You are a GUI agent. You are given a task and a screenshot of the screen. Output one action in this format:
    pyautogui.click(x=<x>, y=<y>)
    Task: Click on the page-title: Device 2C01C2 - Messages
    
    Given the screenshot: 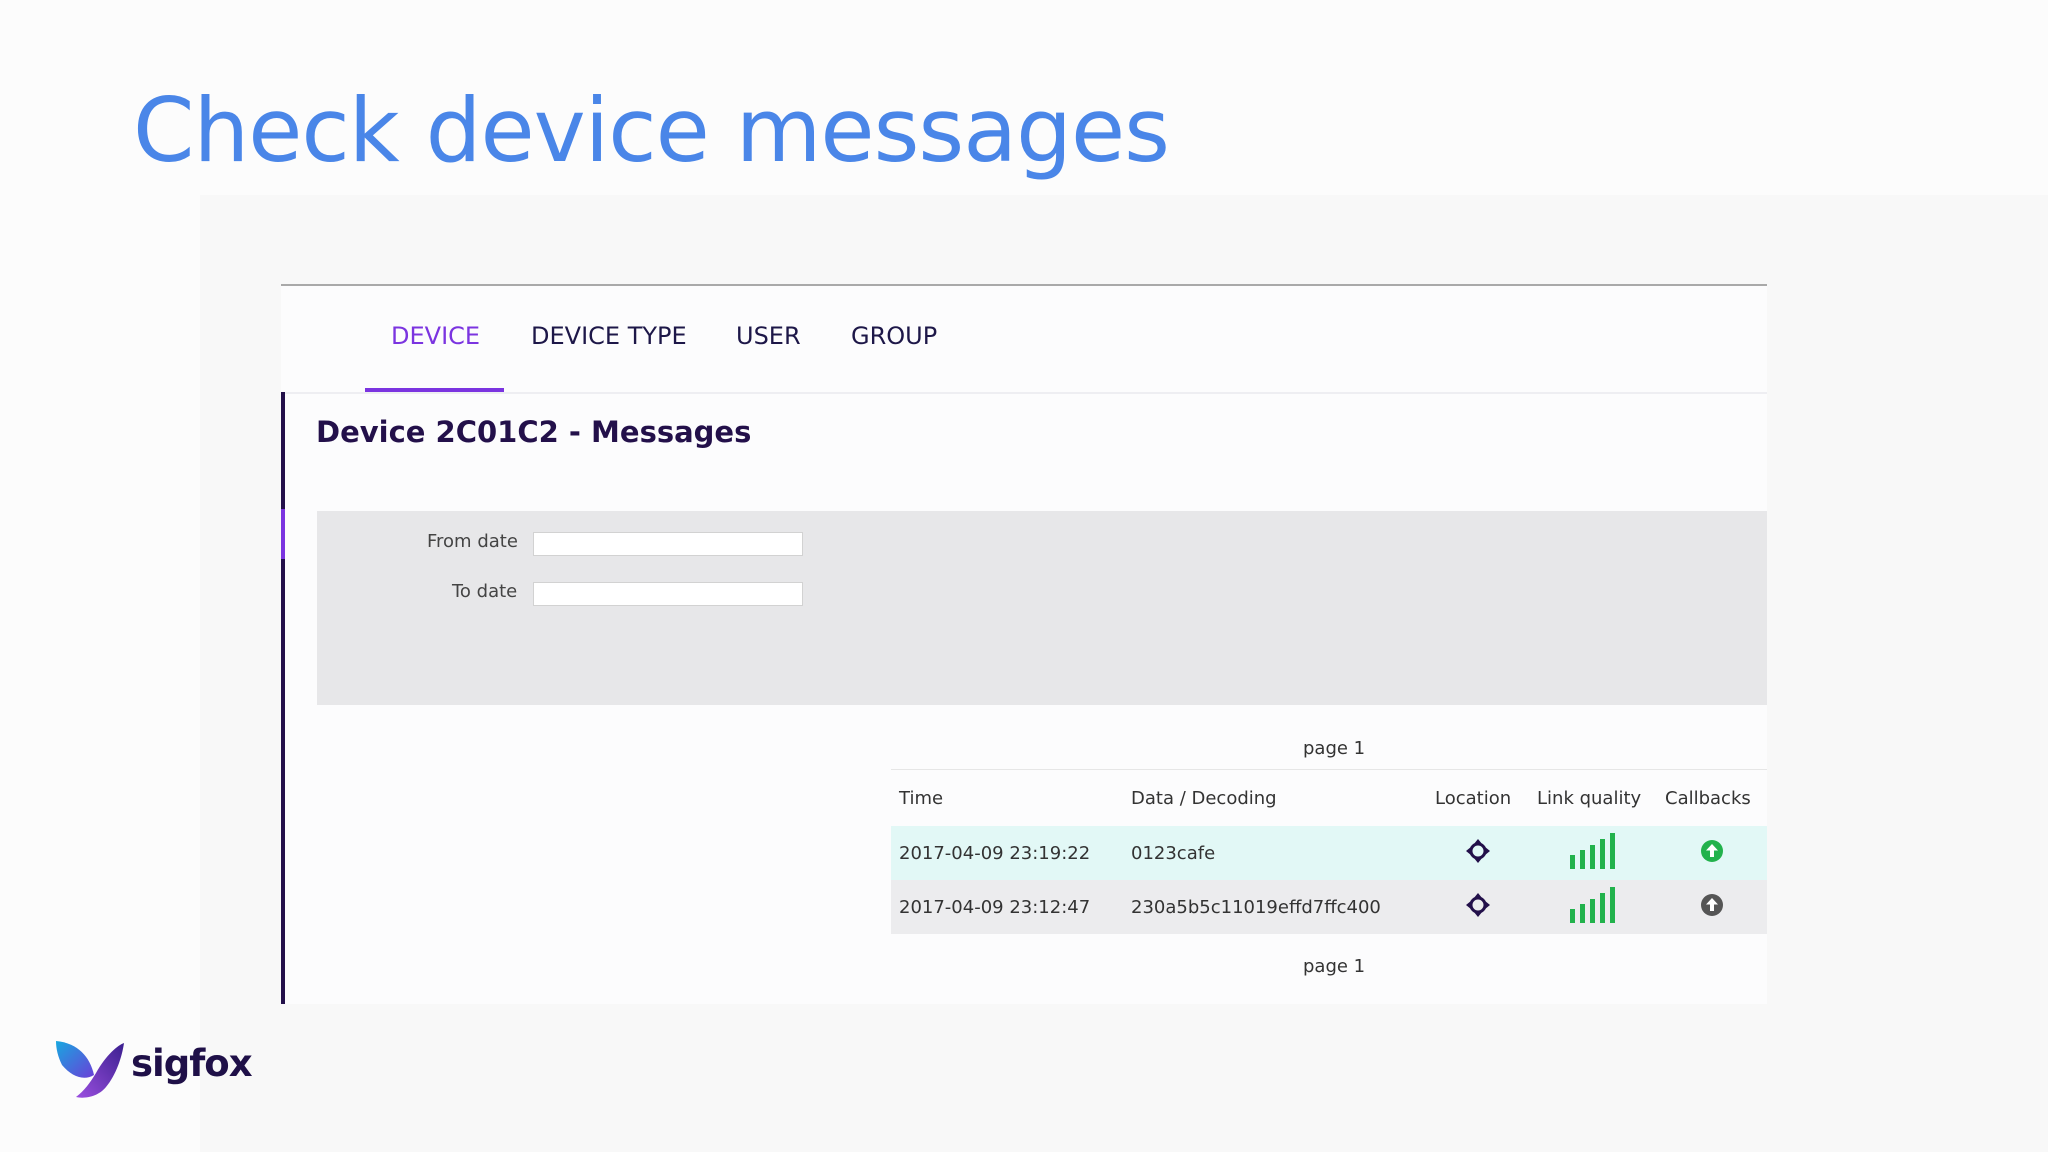 What is the action you would take?
    pyautogui.click(x=534, y=432)
    